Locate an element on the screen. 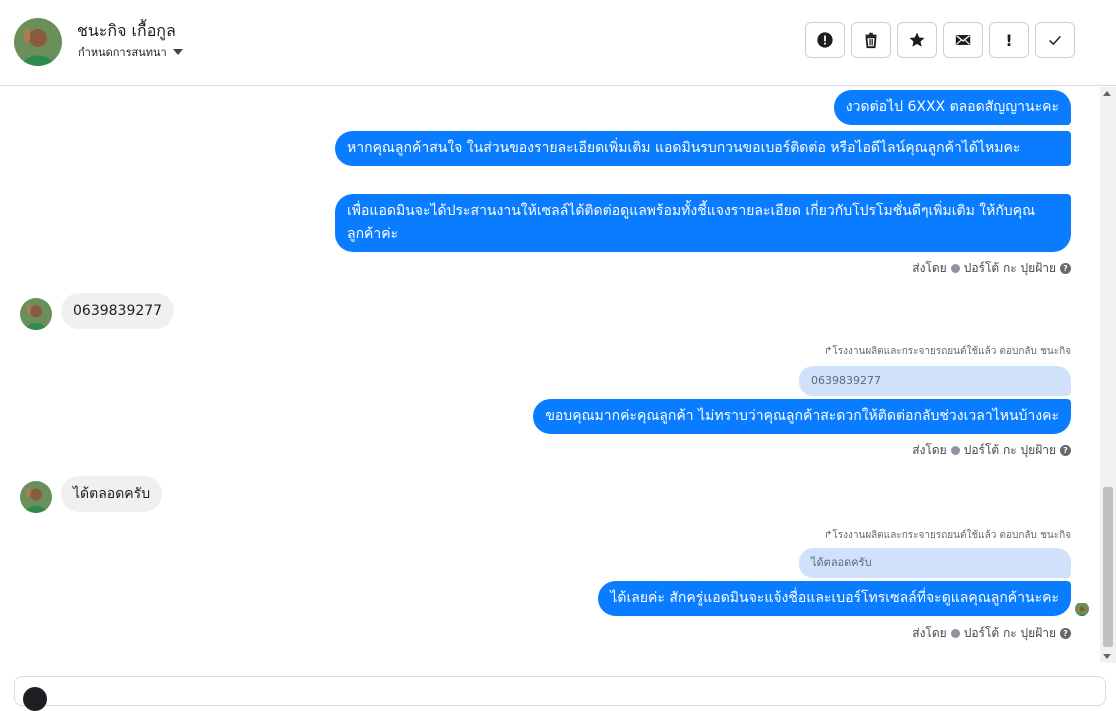  check-icon is located at coordinates (1055, 40).